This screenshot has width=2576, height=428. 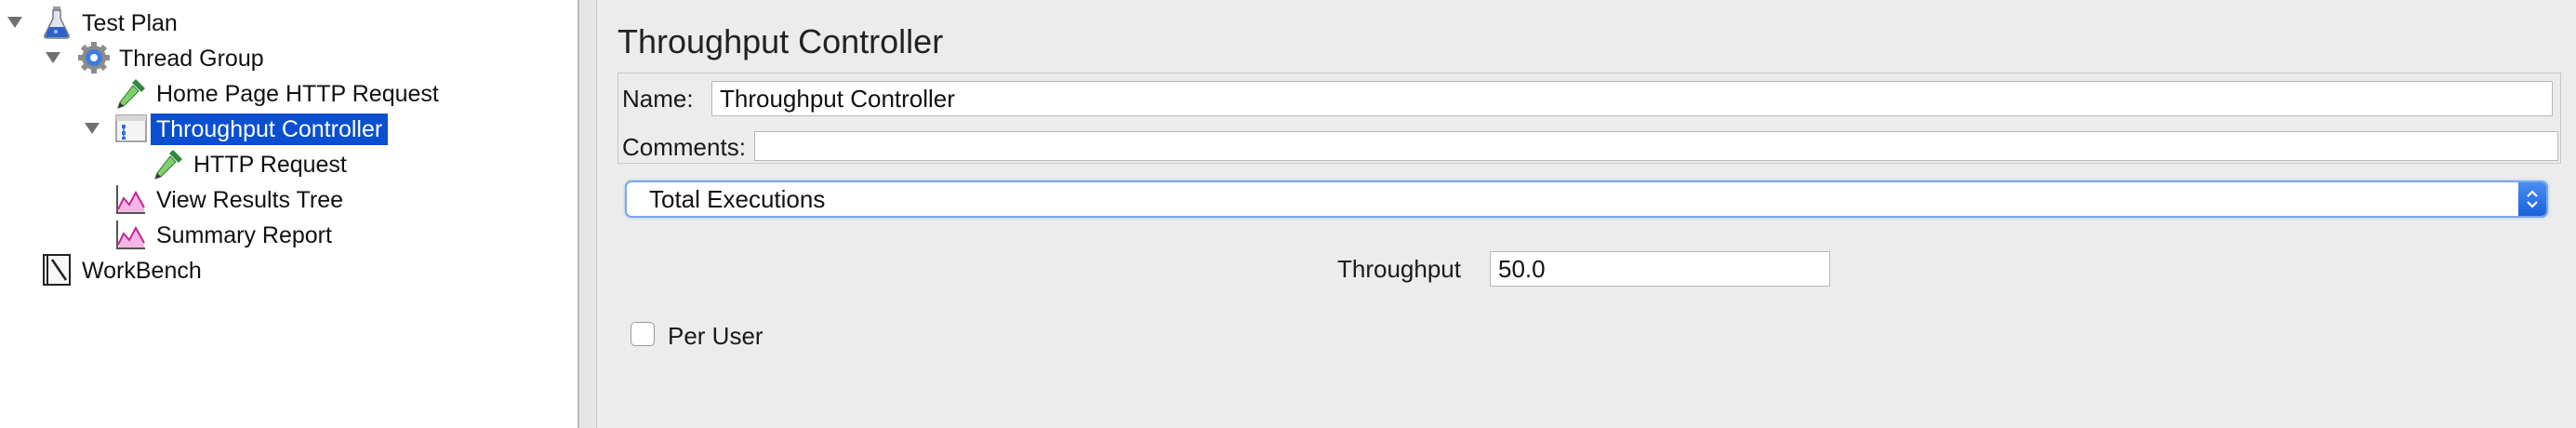 I want to click on execution-mode-select: Total Executions, so click(x=1586, y=199).